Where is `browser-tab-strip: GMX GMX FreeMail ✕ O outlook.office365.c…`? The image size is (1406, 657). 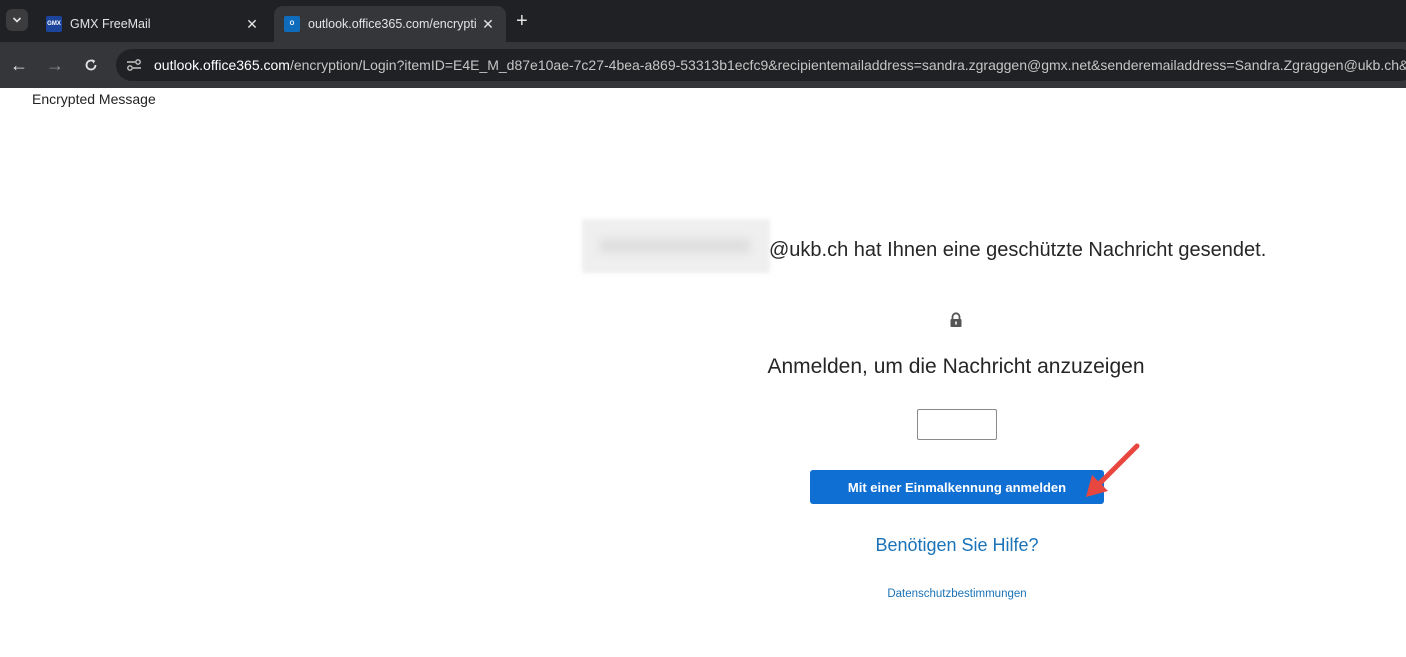 browser-tab-strip: GMX GMX FreeMail ✕ O outlook.office365.c… is located at coordinates (703, 21).